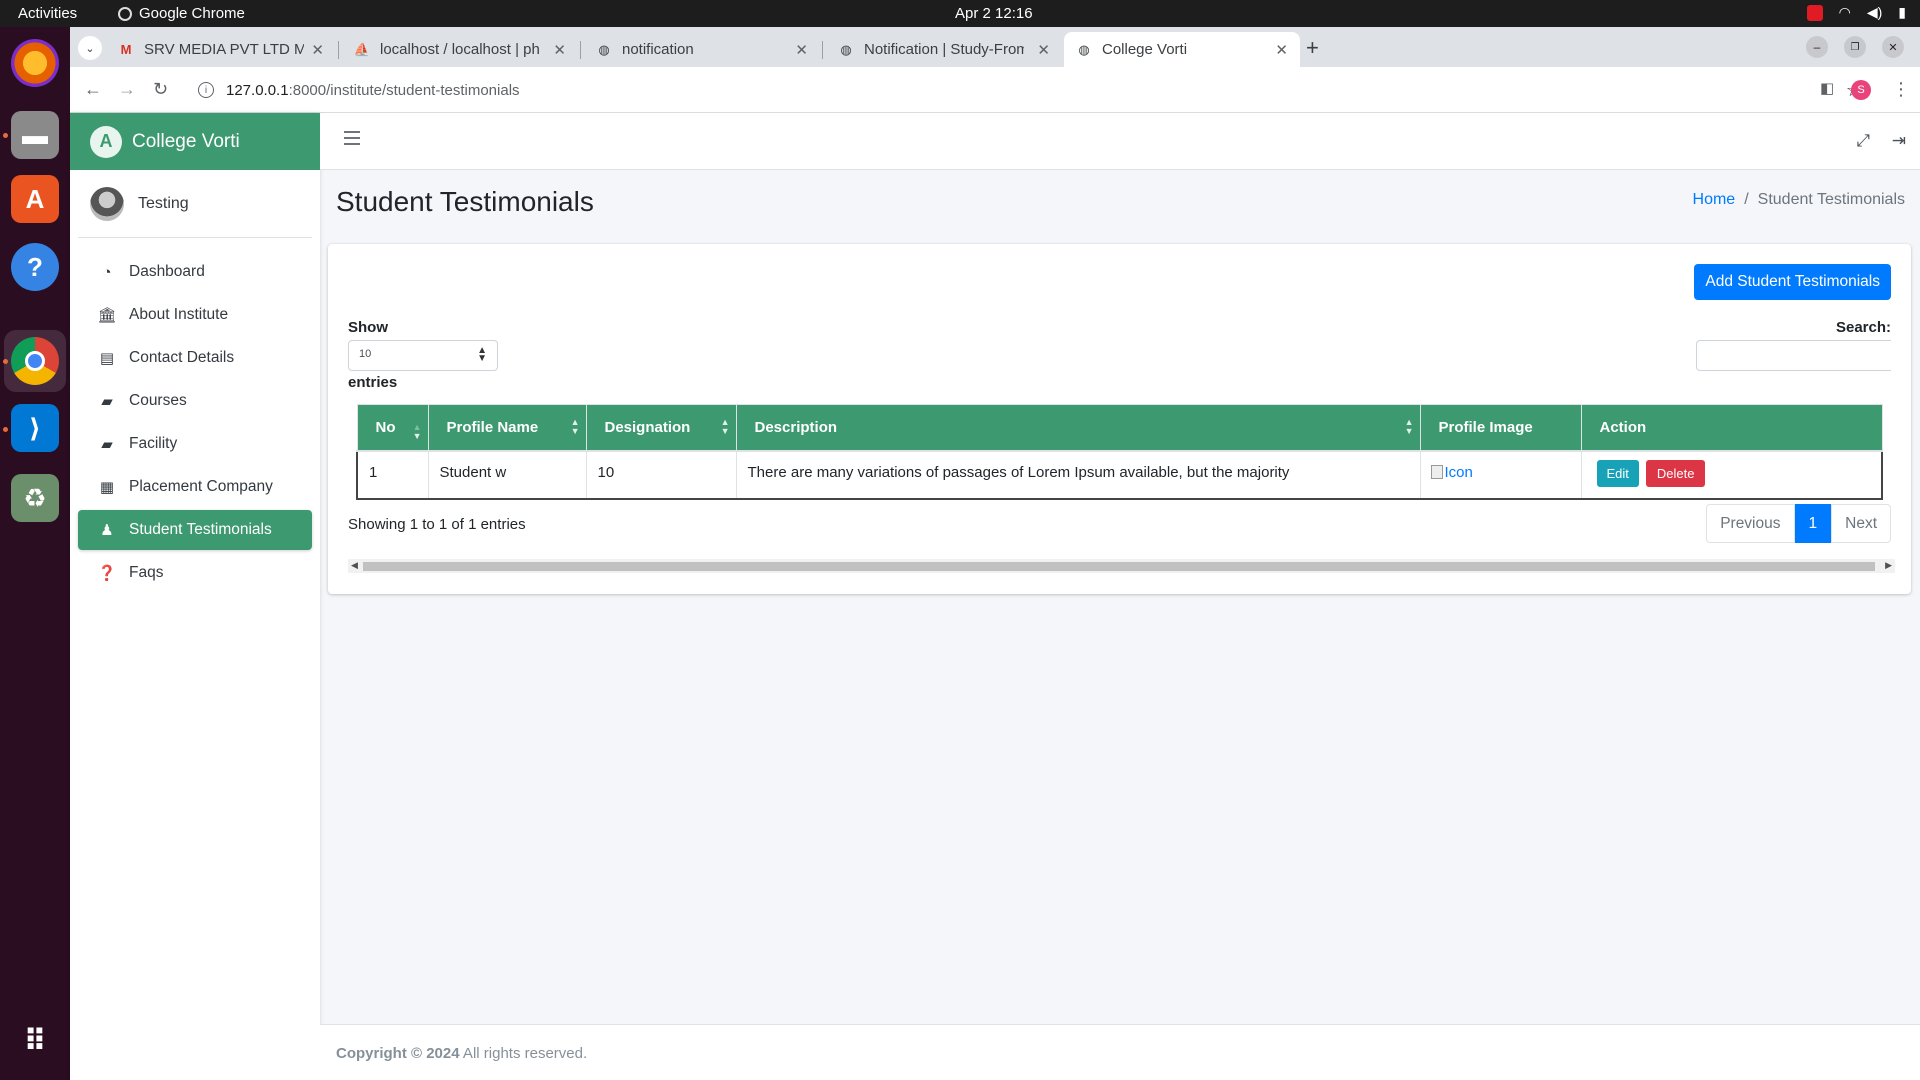 This screenshot has width=1920, height=1080. Describe the element at coordinates (1814, 12) in the screenshot. I see `screen-record-icon` at that location.